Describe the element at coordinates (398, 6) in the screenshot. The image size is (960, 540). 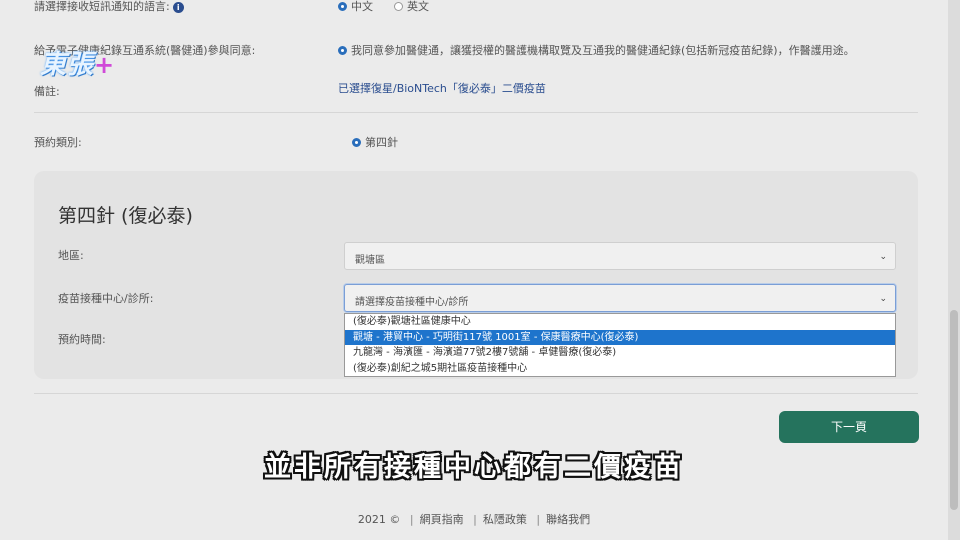
I see `radio-english` at that location.